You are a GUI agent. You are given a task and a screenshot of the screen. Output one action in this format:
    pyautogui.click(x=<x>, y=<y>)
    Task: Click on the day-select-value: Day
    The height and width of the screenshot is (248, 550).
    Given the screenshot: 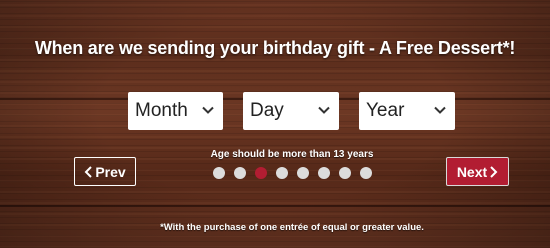 What is the action you would take?
    pyautogui.click(x=267, y=110)
    